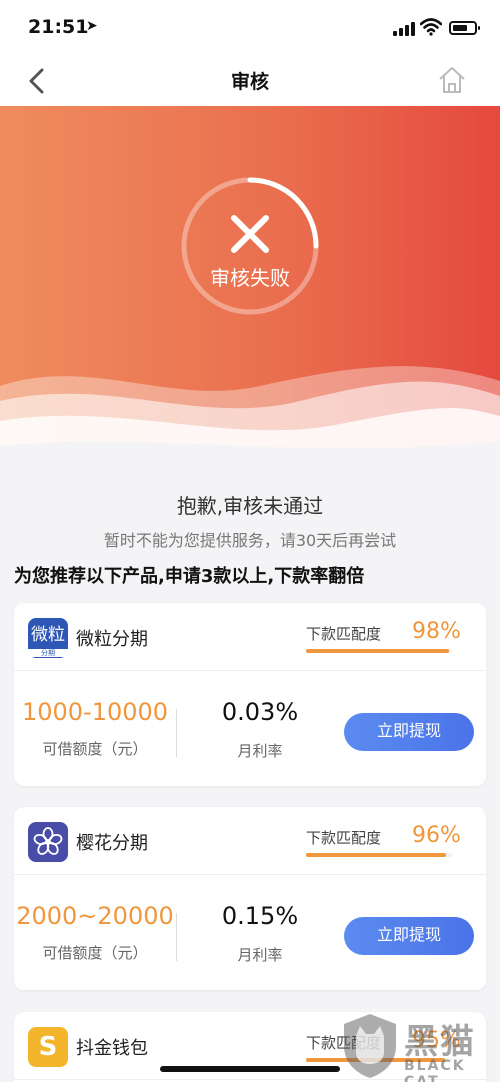 The image size is (500, 1082). Describe the element at coordinates (404, 29) in the screenshot. I see `signal-icon` at that location.